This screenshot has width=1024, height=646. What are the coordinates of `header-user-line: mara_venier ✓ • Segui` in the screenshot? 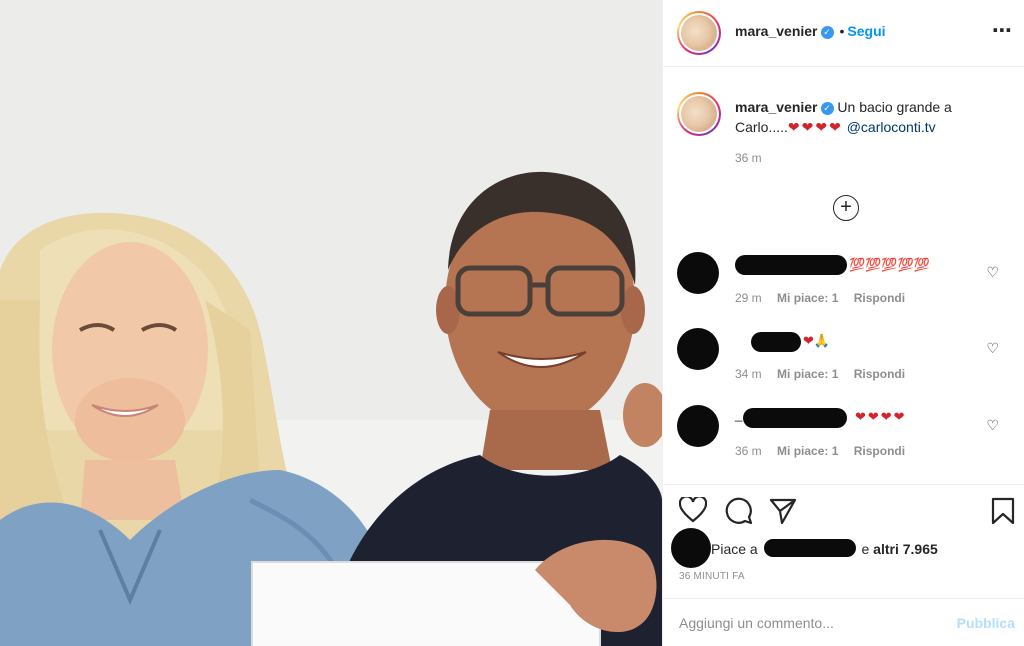 It's located at (810, 32).